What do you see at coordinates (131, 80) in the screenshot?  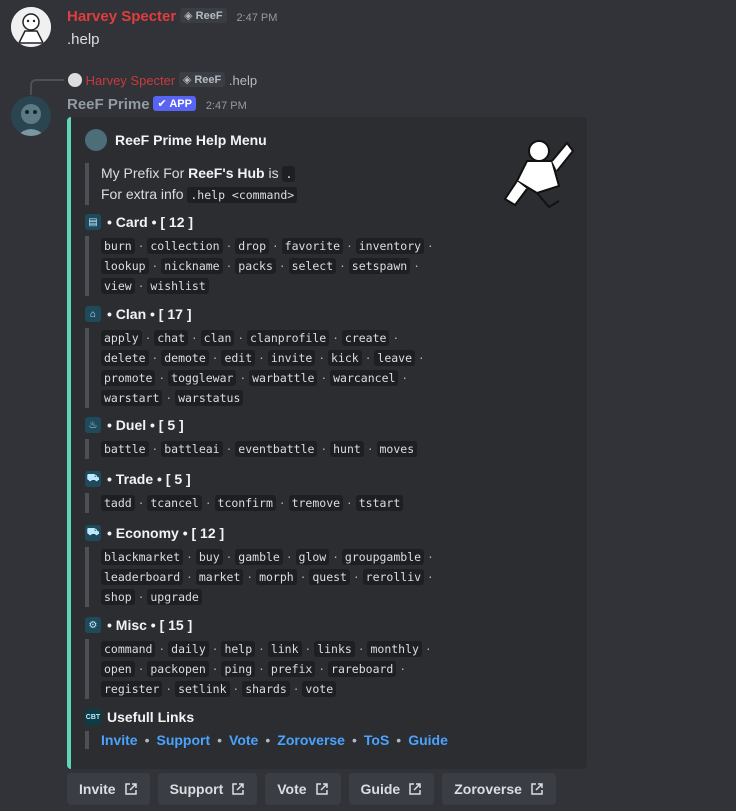 I see `reply-author: Harvey Specter` at bounding box center [131, 80].